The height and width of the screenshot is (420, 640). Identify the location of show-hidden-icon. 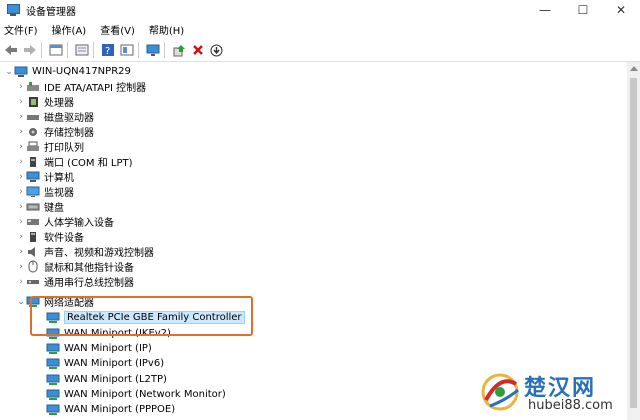
(81, 50).